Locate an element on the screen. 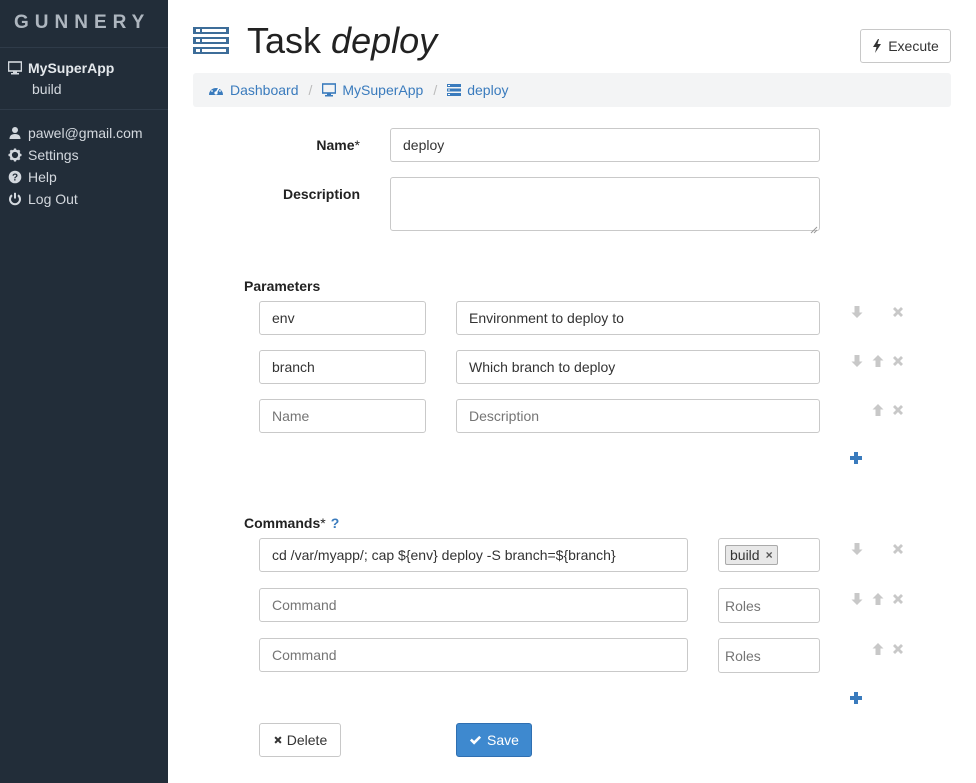  execute-button-label: Execute is located at coordinates (913, 46).